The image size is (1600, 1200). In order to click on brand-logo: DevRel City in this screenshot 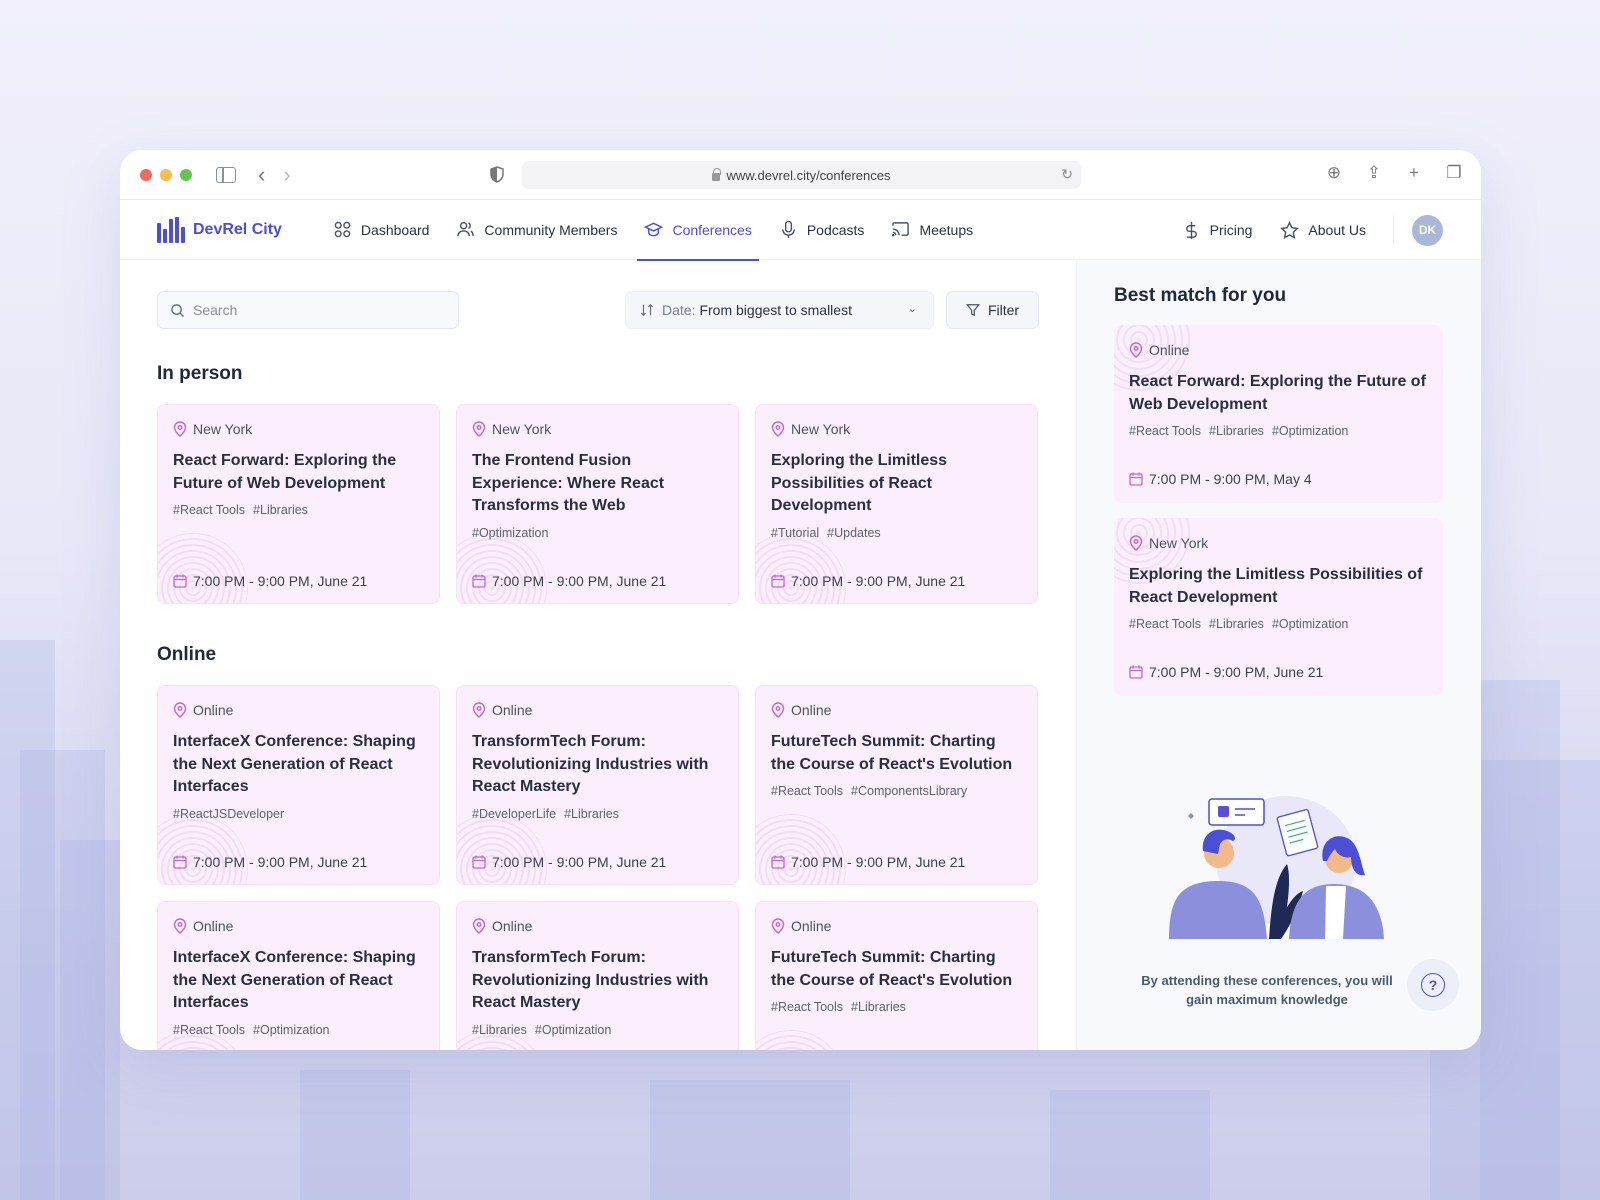, I will do `click(219, 229)`.